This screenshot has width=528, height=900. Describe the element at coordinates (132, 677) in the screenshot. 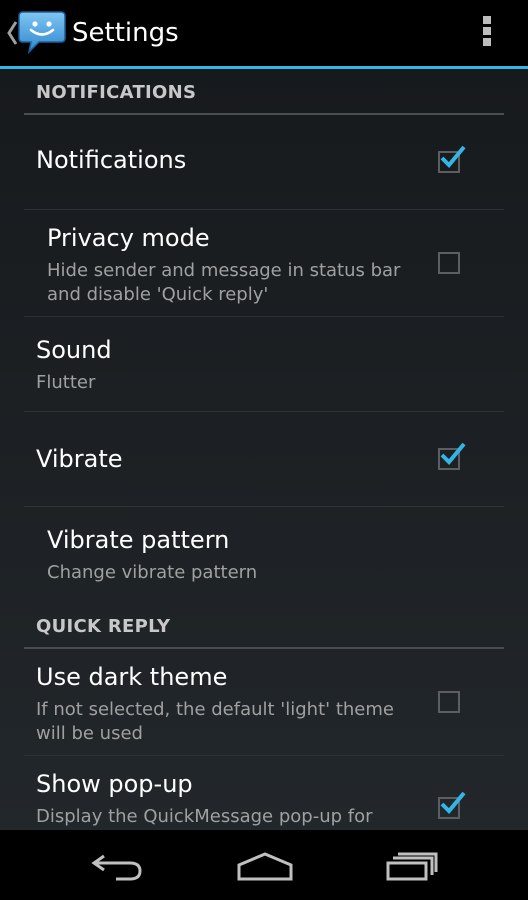

I see `pref-title: Use dark theme` at that location.